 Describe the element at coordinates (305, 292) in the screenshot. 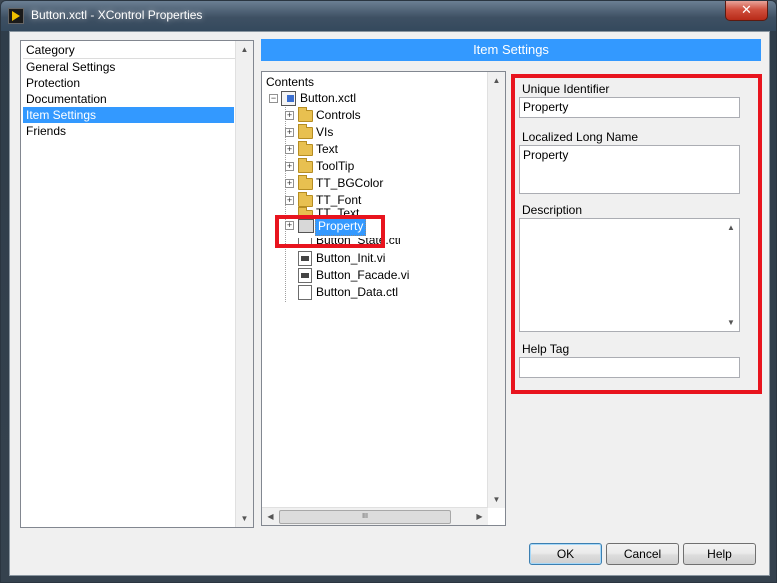

I see `ctl-file-icon` at that location.